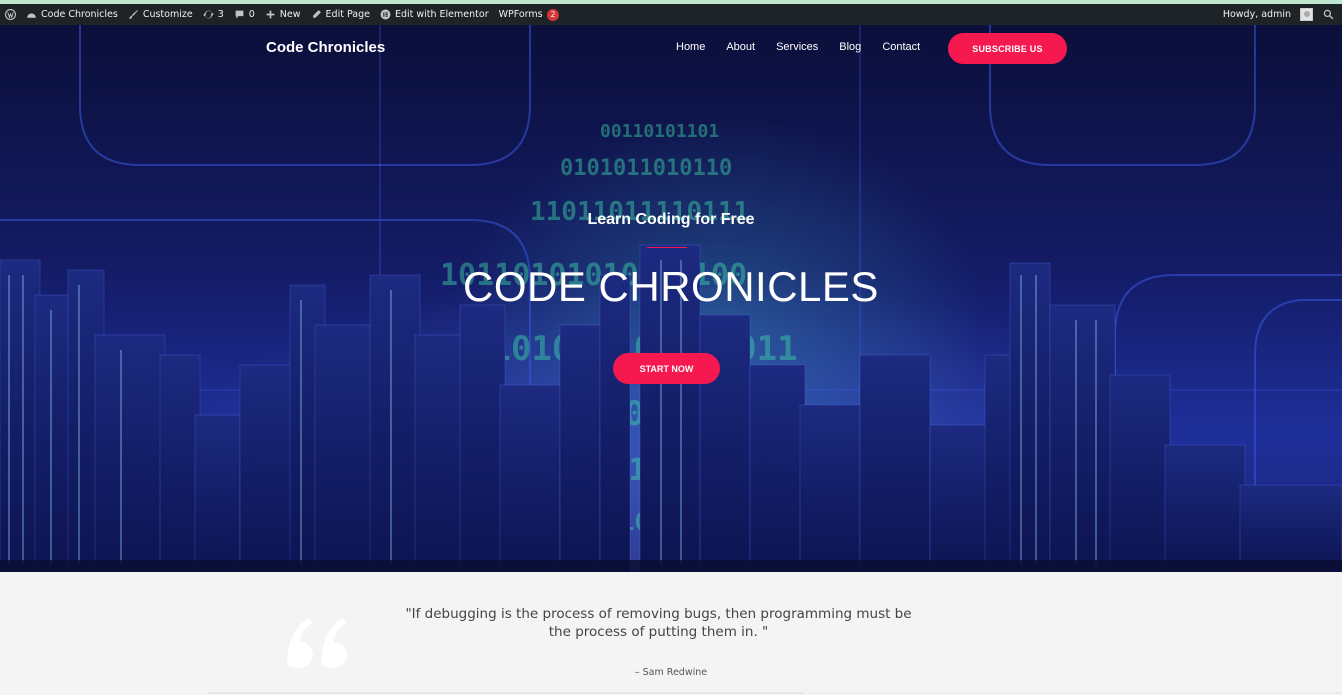  Describe the element at coordinates (441, 14) in the screenshot. I see `edit-elementor-label: Edit with Elementor` at that location.